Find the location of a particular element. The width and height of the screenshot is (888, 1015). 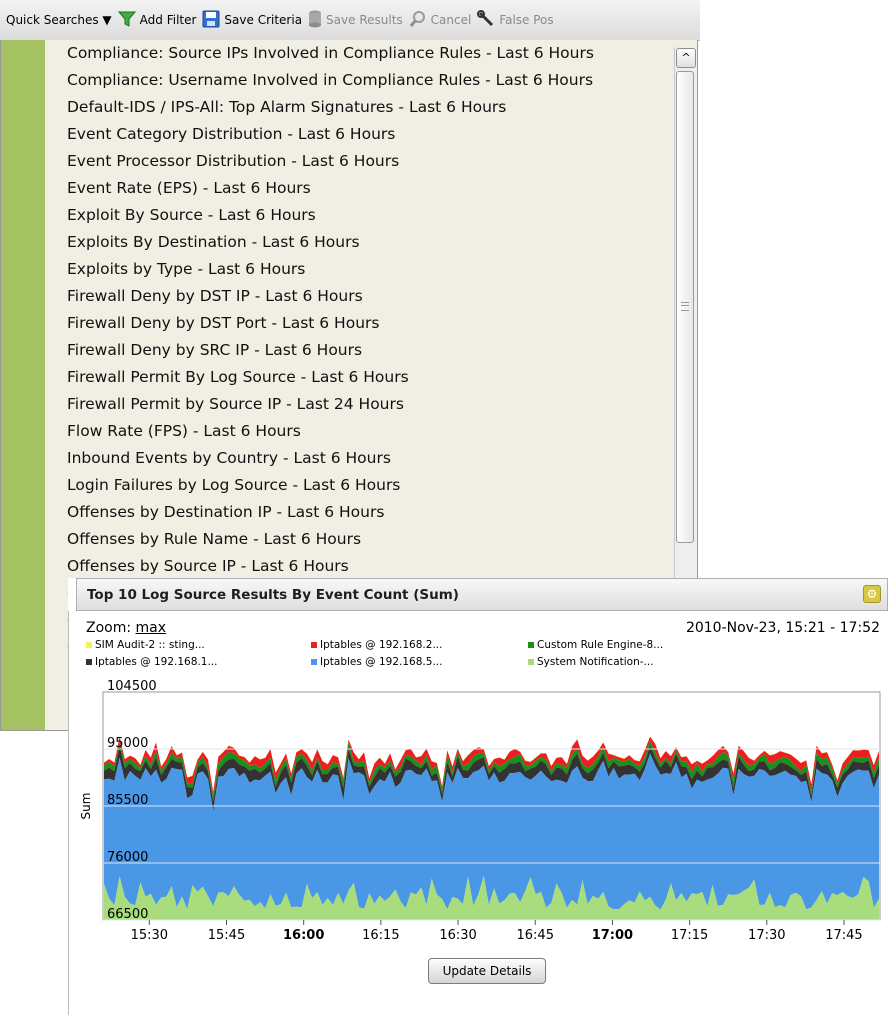

saved-search-item: Exploits By Destination - Last 6 Hours is located at coordinates (359, 242).